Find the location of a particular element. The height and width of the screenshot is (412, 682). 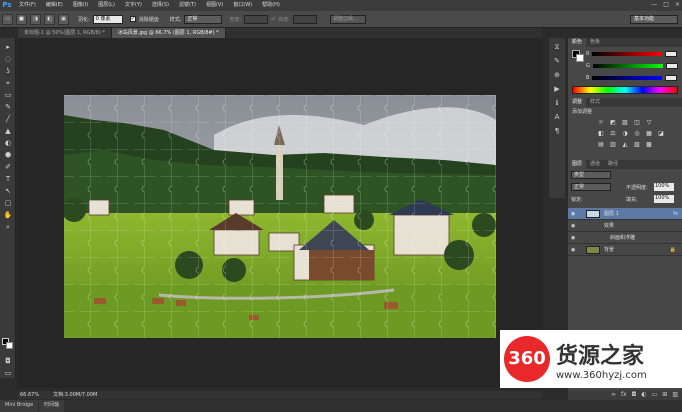

new-layer-icon: ⊞ is located at coordinates (664, 395).